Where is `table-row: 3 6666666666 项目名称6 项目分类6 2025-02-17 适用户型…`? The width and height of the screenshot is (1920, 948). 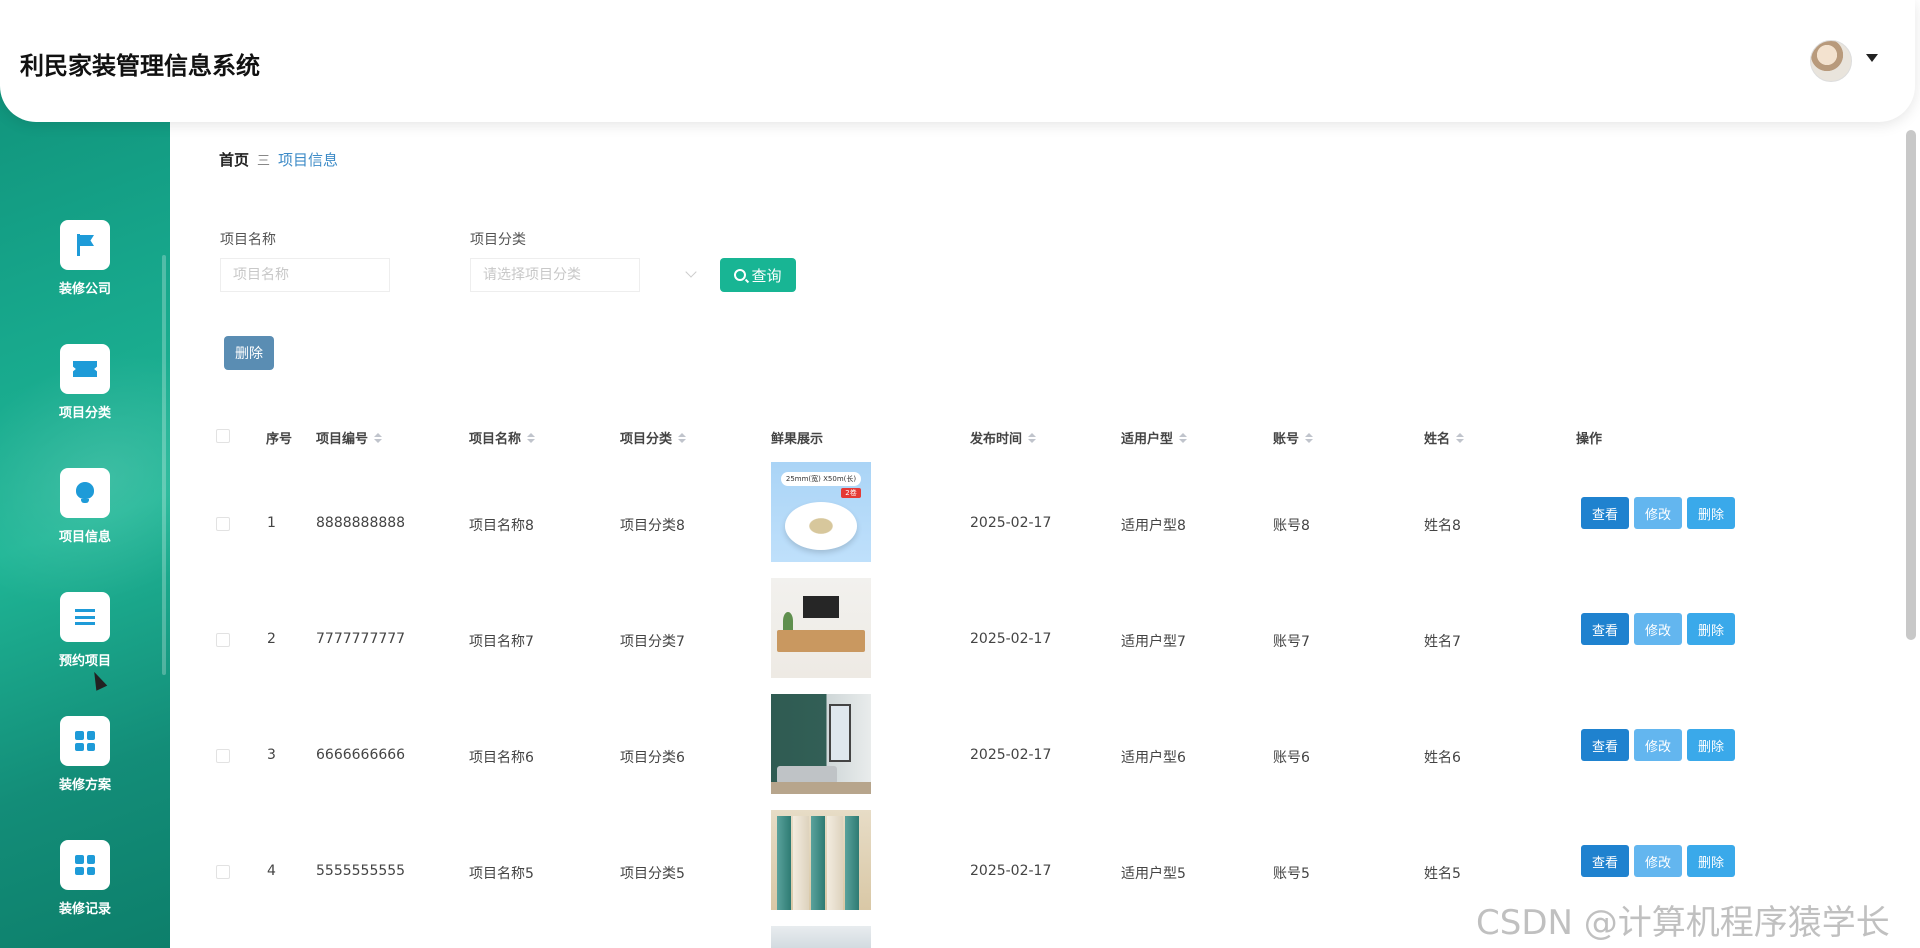
table-row: 3 6666666666 项目名称6 项目分类6 2025-02-17 适用户型… is located at coordinates (950, 750).